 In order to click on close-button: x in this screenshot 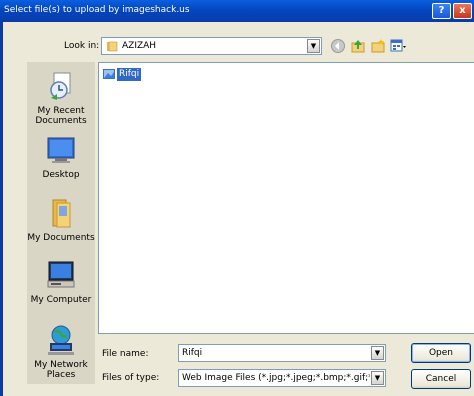, I will do `click(462, 11)`.